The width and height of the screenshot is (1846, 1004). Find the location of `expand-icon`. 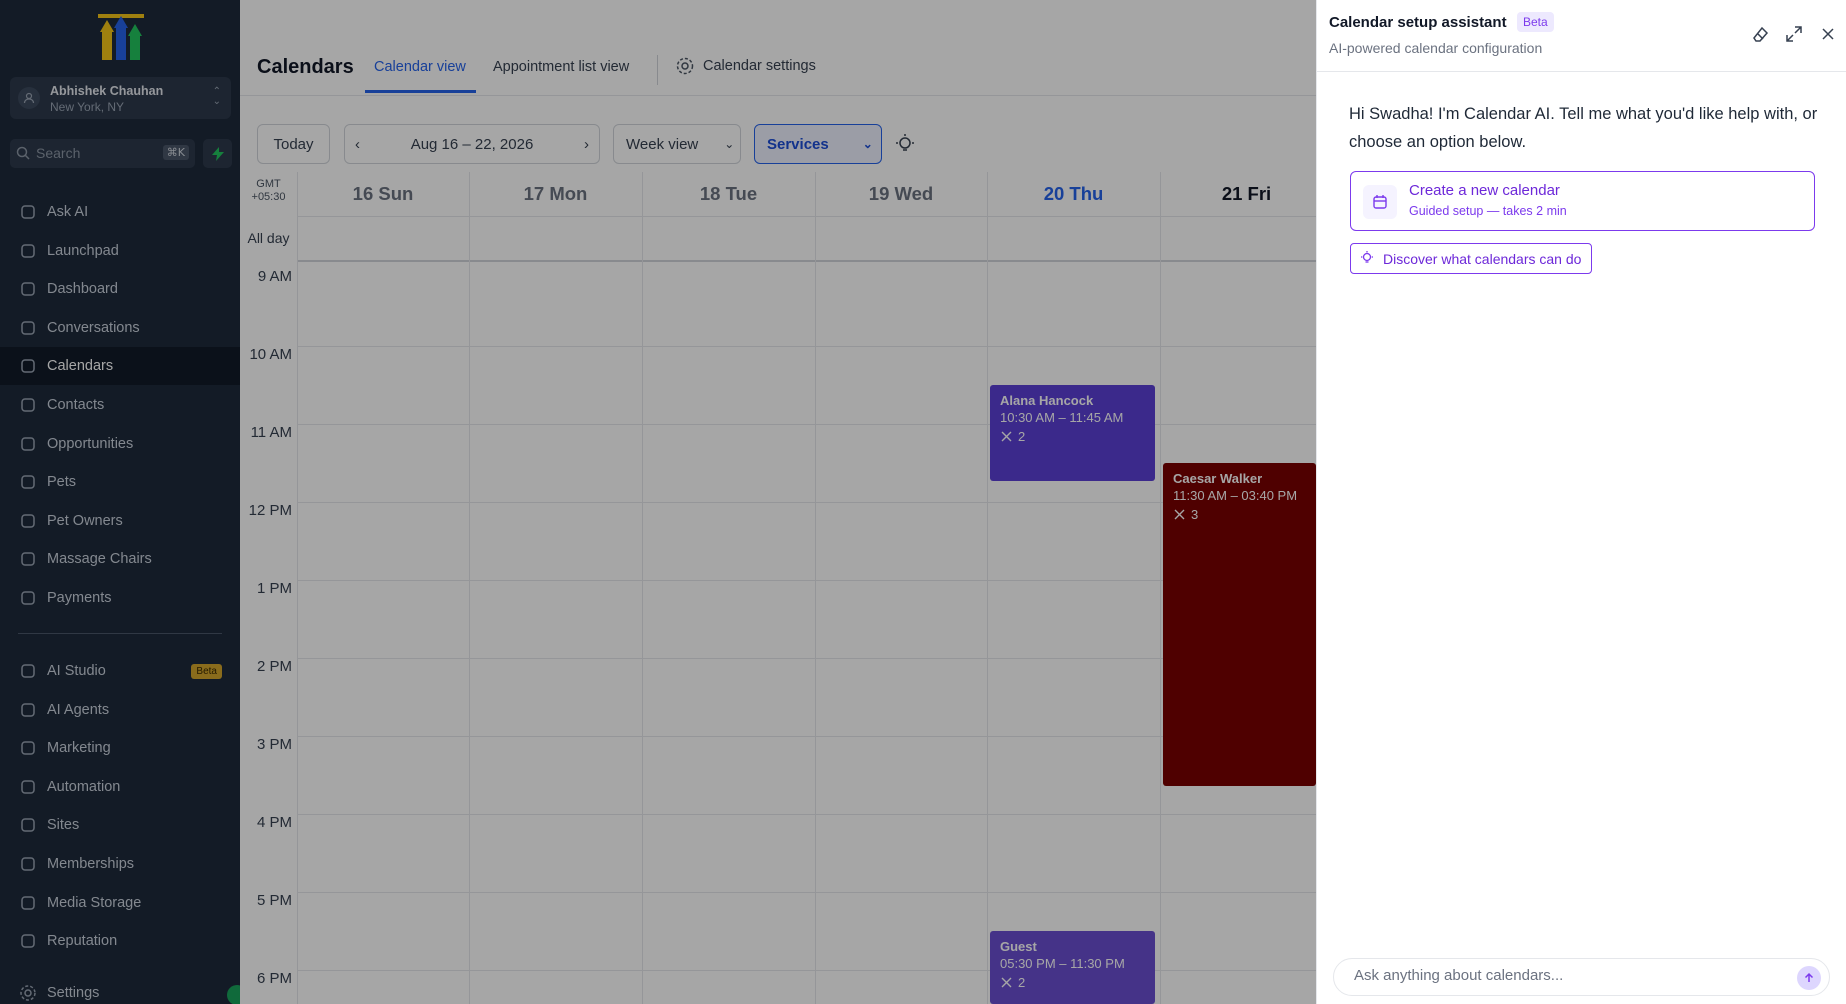

expand-icon is located at coordinates (1794, 34).